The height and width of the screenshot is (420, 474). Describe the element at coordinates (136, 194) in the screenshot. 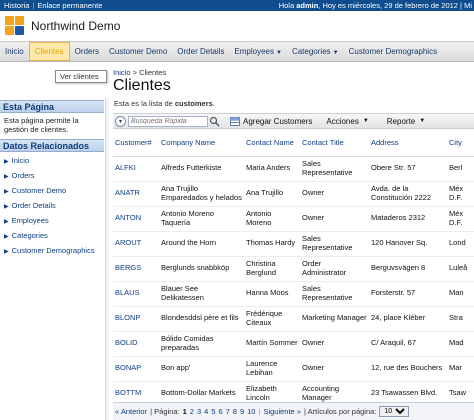

I see `cell-customer-id: ANATR` at that location.